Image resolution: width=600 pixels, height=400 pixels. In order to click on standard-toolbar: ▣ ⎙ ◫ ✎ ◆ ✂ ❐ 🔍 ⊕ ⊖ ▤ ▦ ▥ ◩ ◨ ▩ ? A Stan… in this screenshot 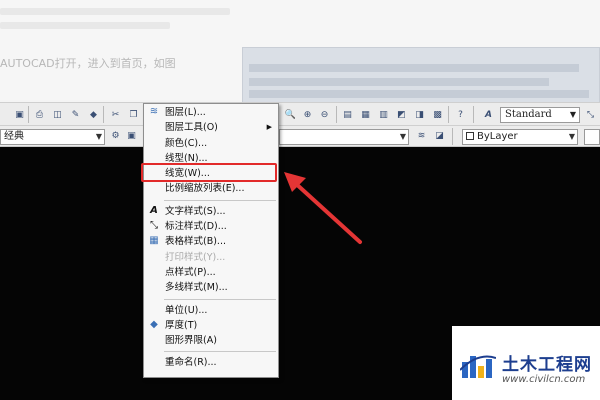, I will do `click(300, 114)`.